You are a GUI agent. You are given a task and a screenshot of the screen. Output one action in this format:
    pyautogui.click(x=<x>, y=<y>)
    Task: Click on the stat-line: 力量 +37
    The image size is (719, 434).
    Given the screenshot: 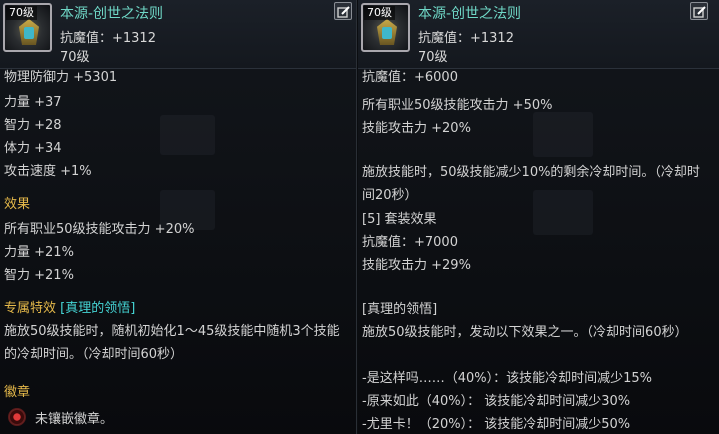 What is the action you would take?
    pyautogui.click(x=33, y=102)
    